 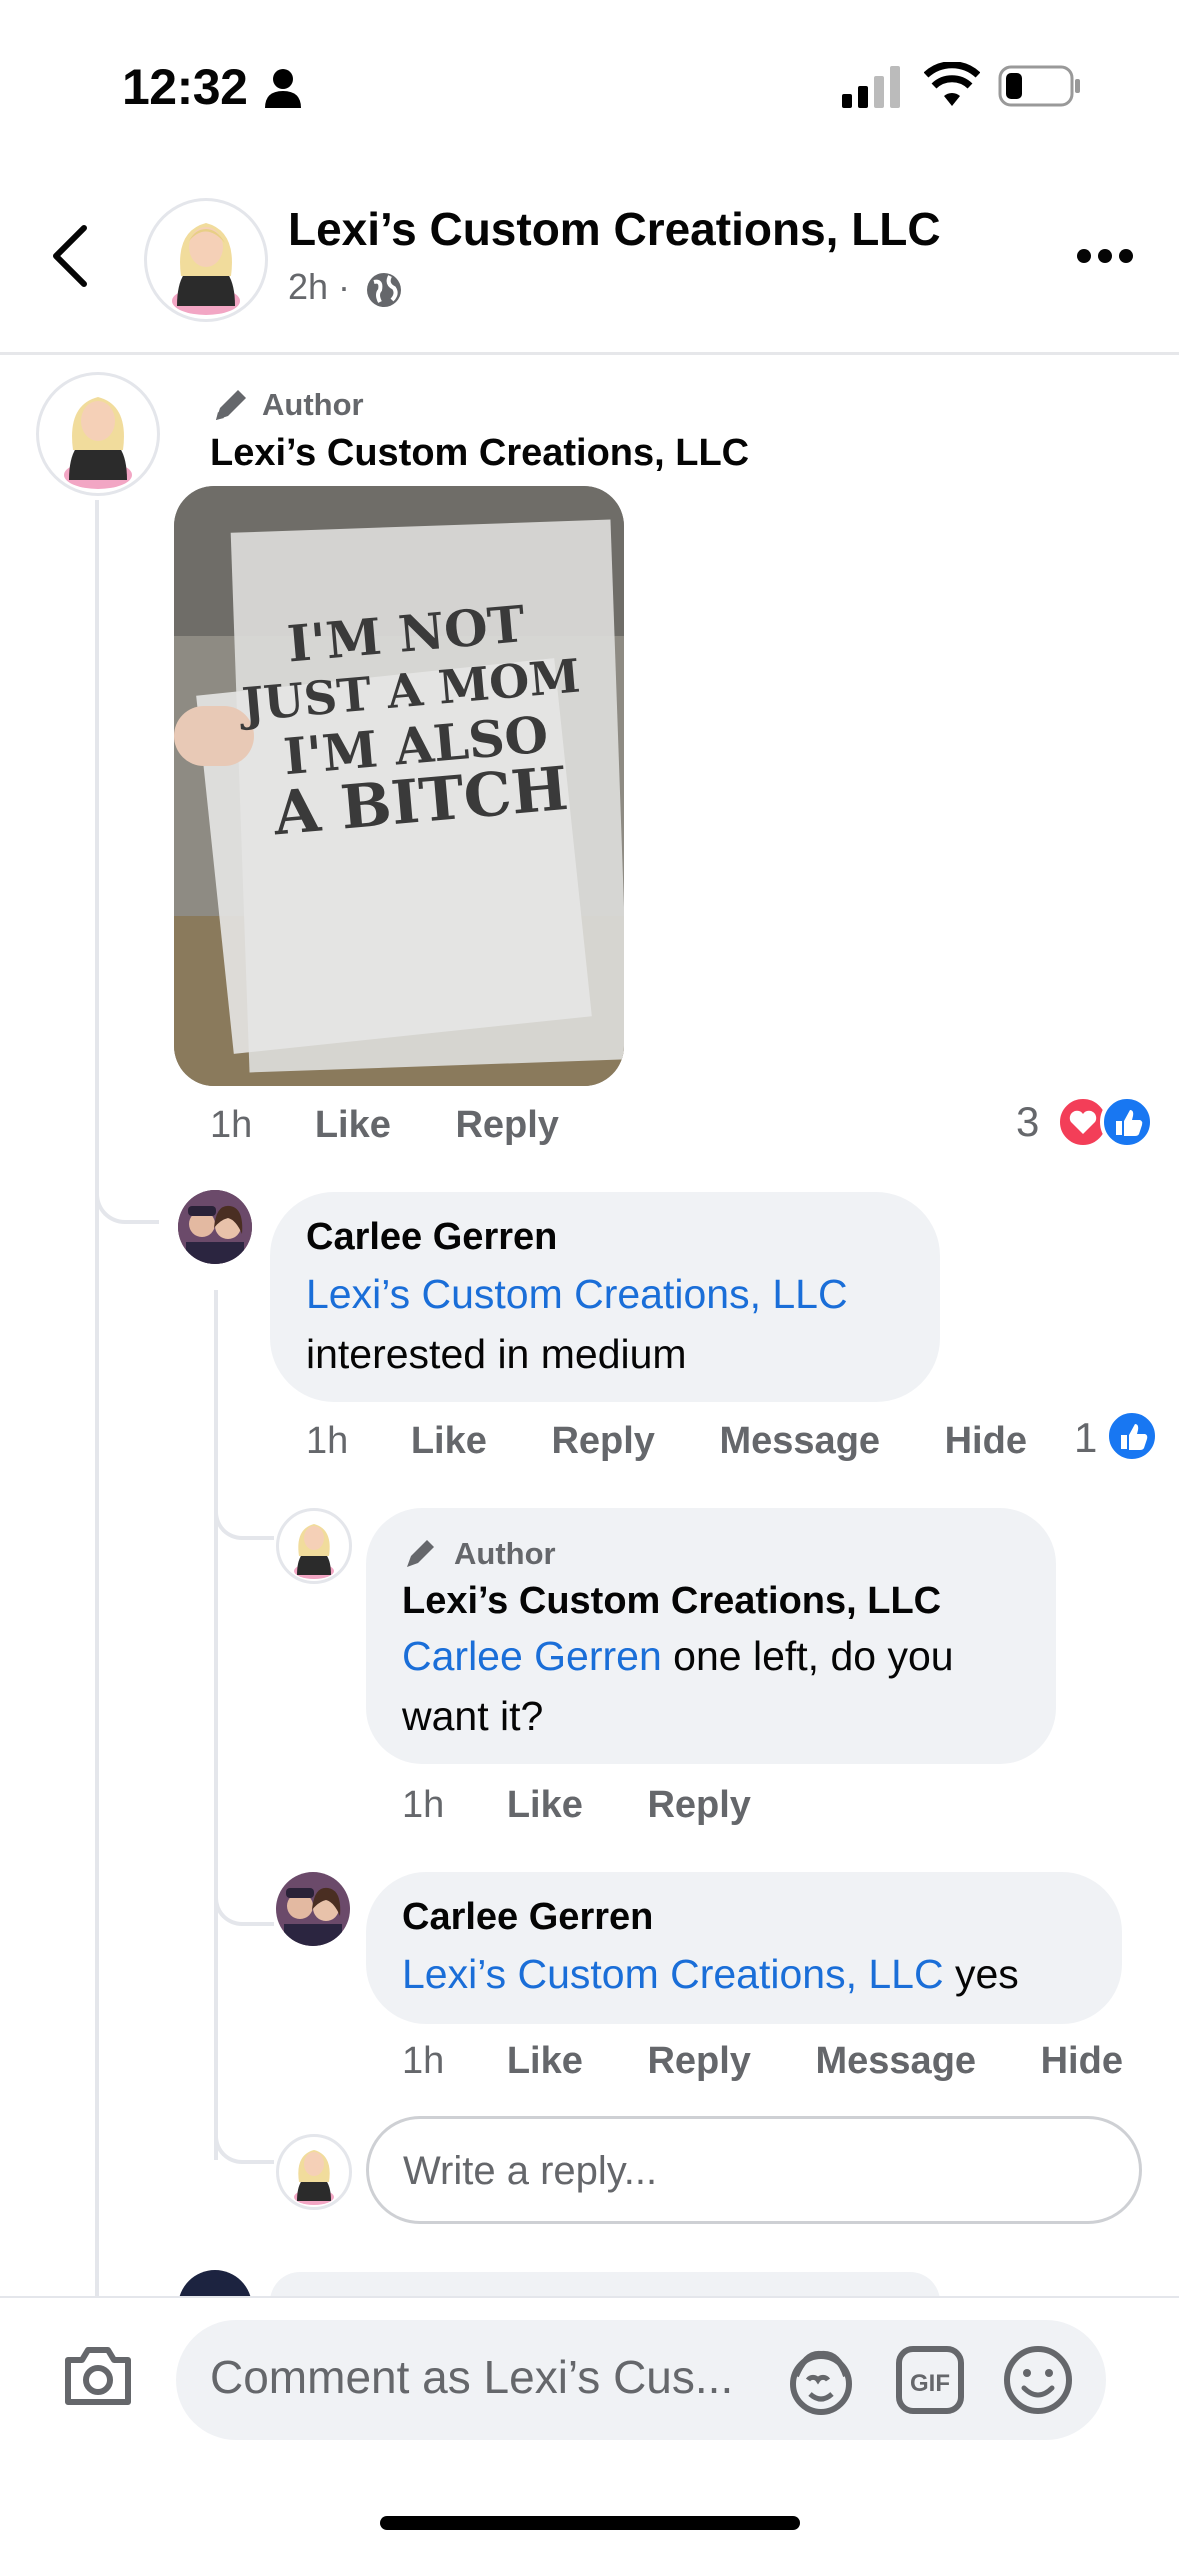 I want to click on battery-icon, so click(x=1039, y=86).